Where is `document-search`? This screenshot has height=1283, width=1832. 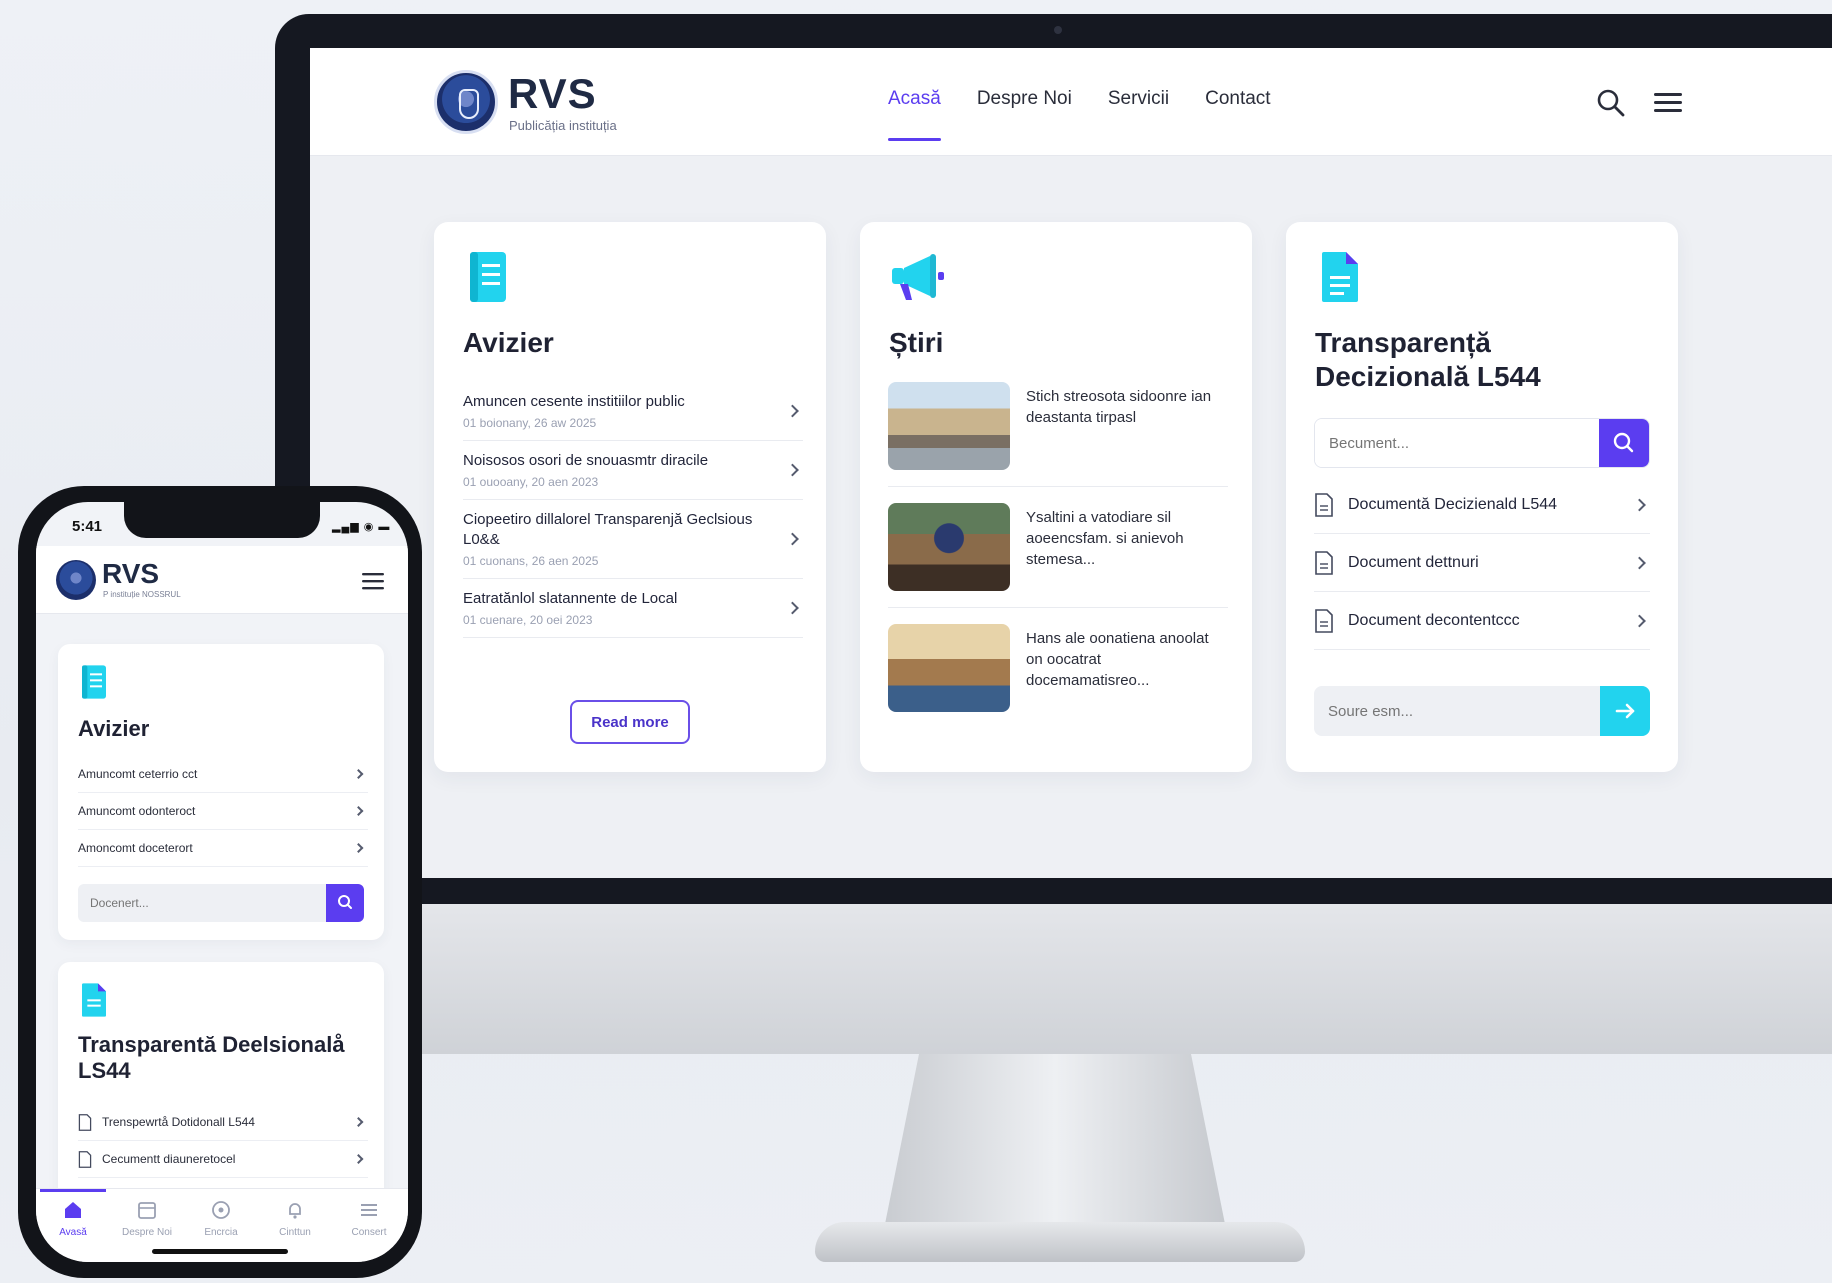 document-search is located at coordinates (1482, 443).